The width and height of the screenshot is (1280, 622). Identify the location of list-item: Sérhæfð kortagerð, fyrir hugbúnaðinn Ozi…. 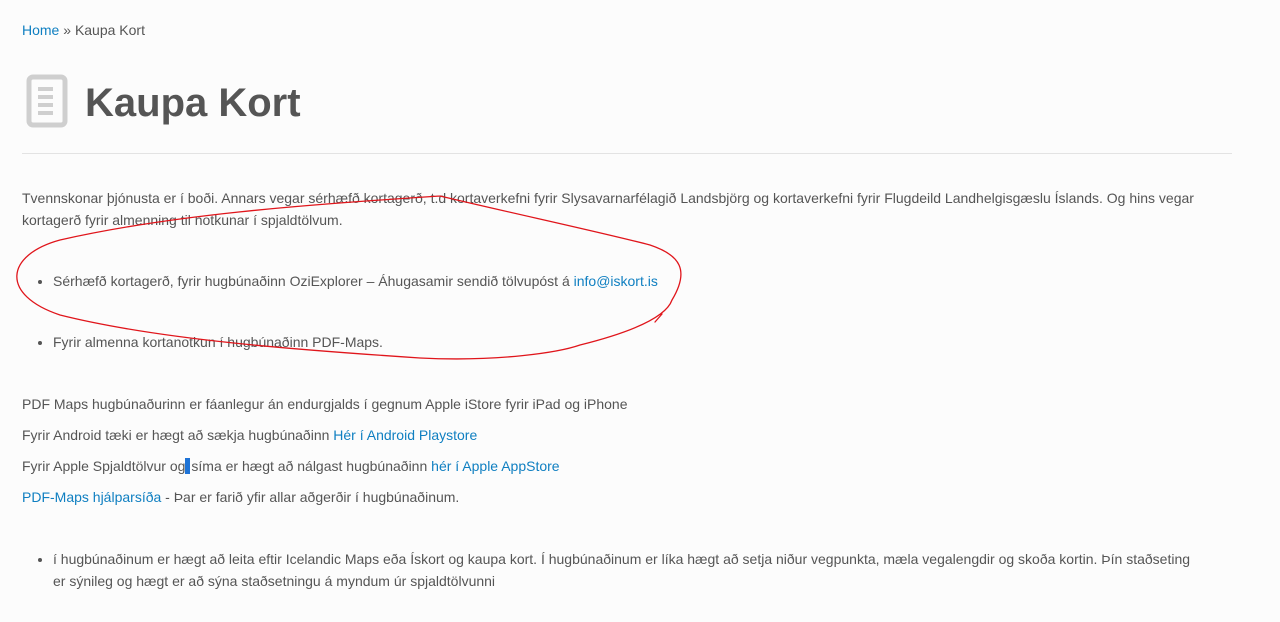
(653, 281).